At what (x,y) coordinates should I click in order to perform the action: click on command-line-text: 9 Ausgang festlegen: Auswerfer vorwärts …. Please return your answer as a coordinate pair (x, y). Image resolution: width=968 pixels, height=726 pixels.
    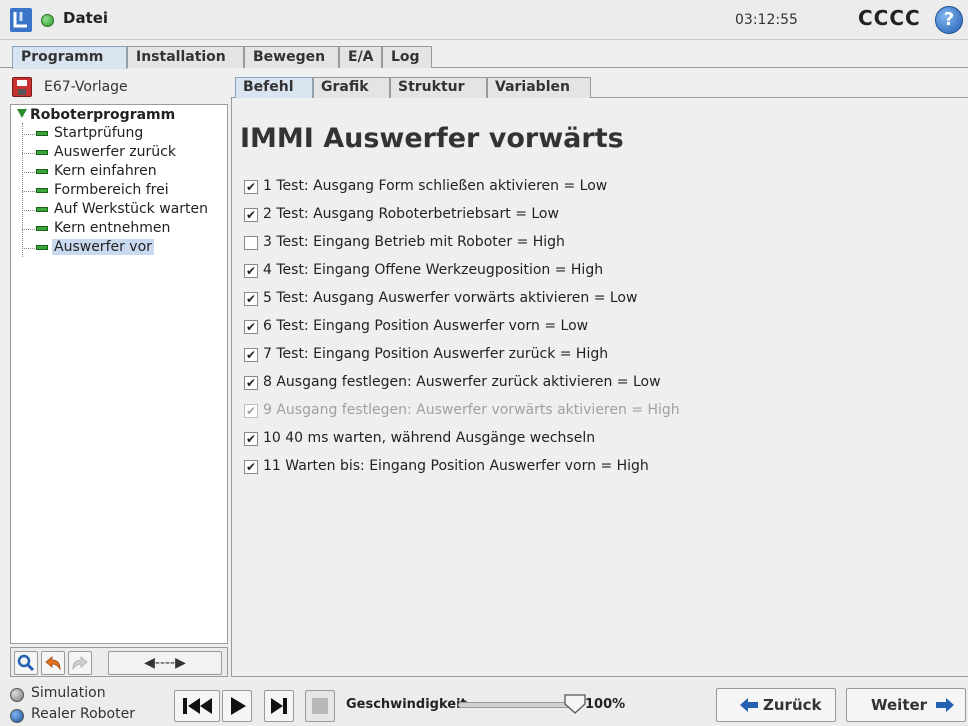
    Looking at the image, I should click on (471, 410).